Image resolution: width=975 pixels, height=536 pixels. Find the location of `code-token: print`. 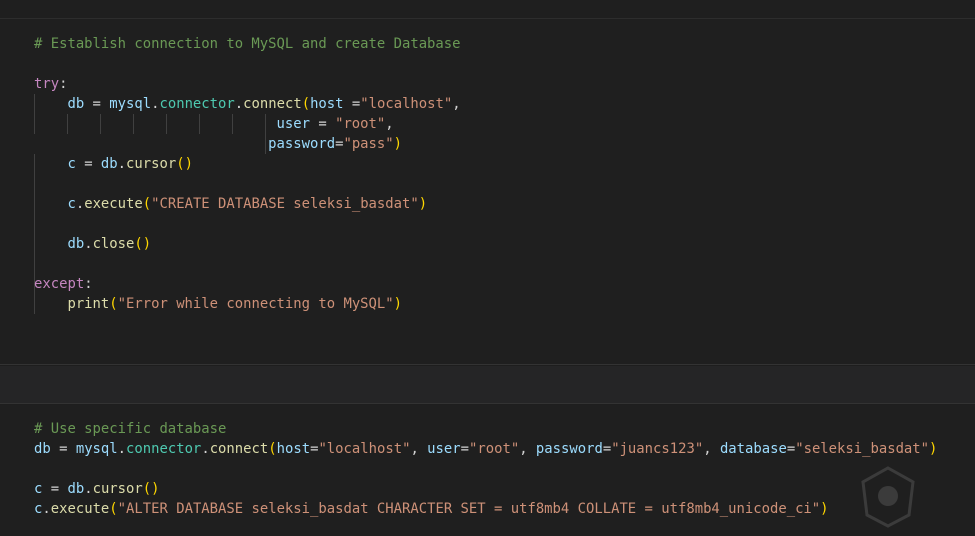

code-token: print is located at coordinates (88, 304).